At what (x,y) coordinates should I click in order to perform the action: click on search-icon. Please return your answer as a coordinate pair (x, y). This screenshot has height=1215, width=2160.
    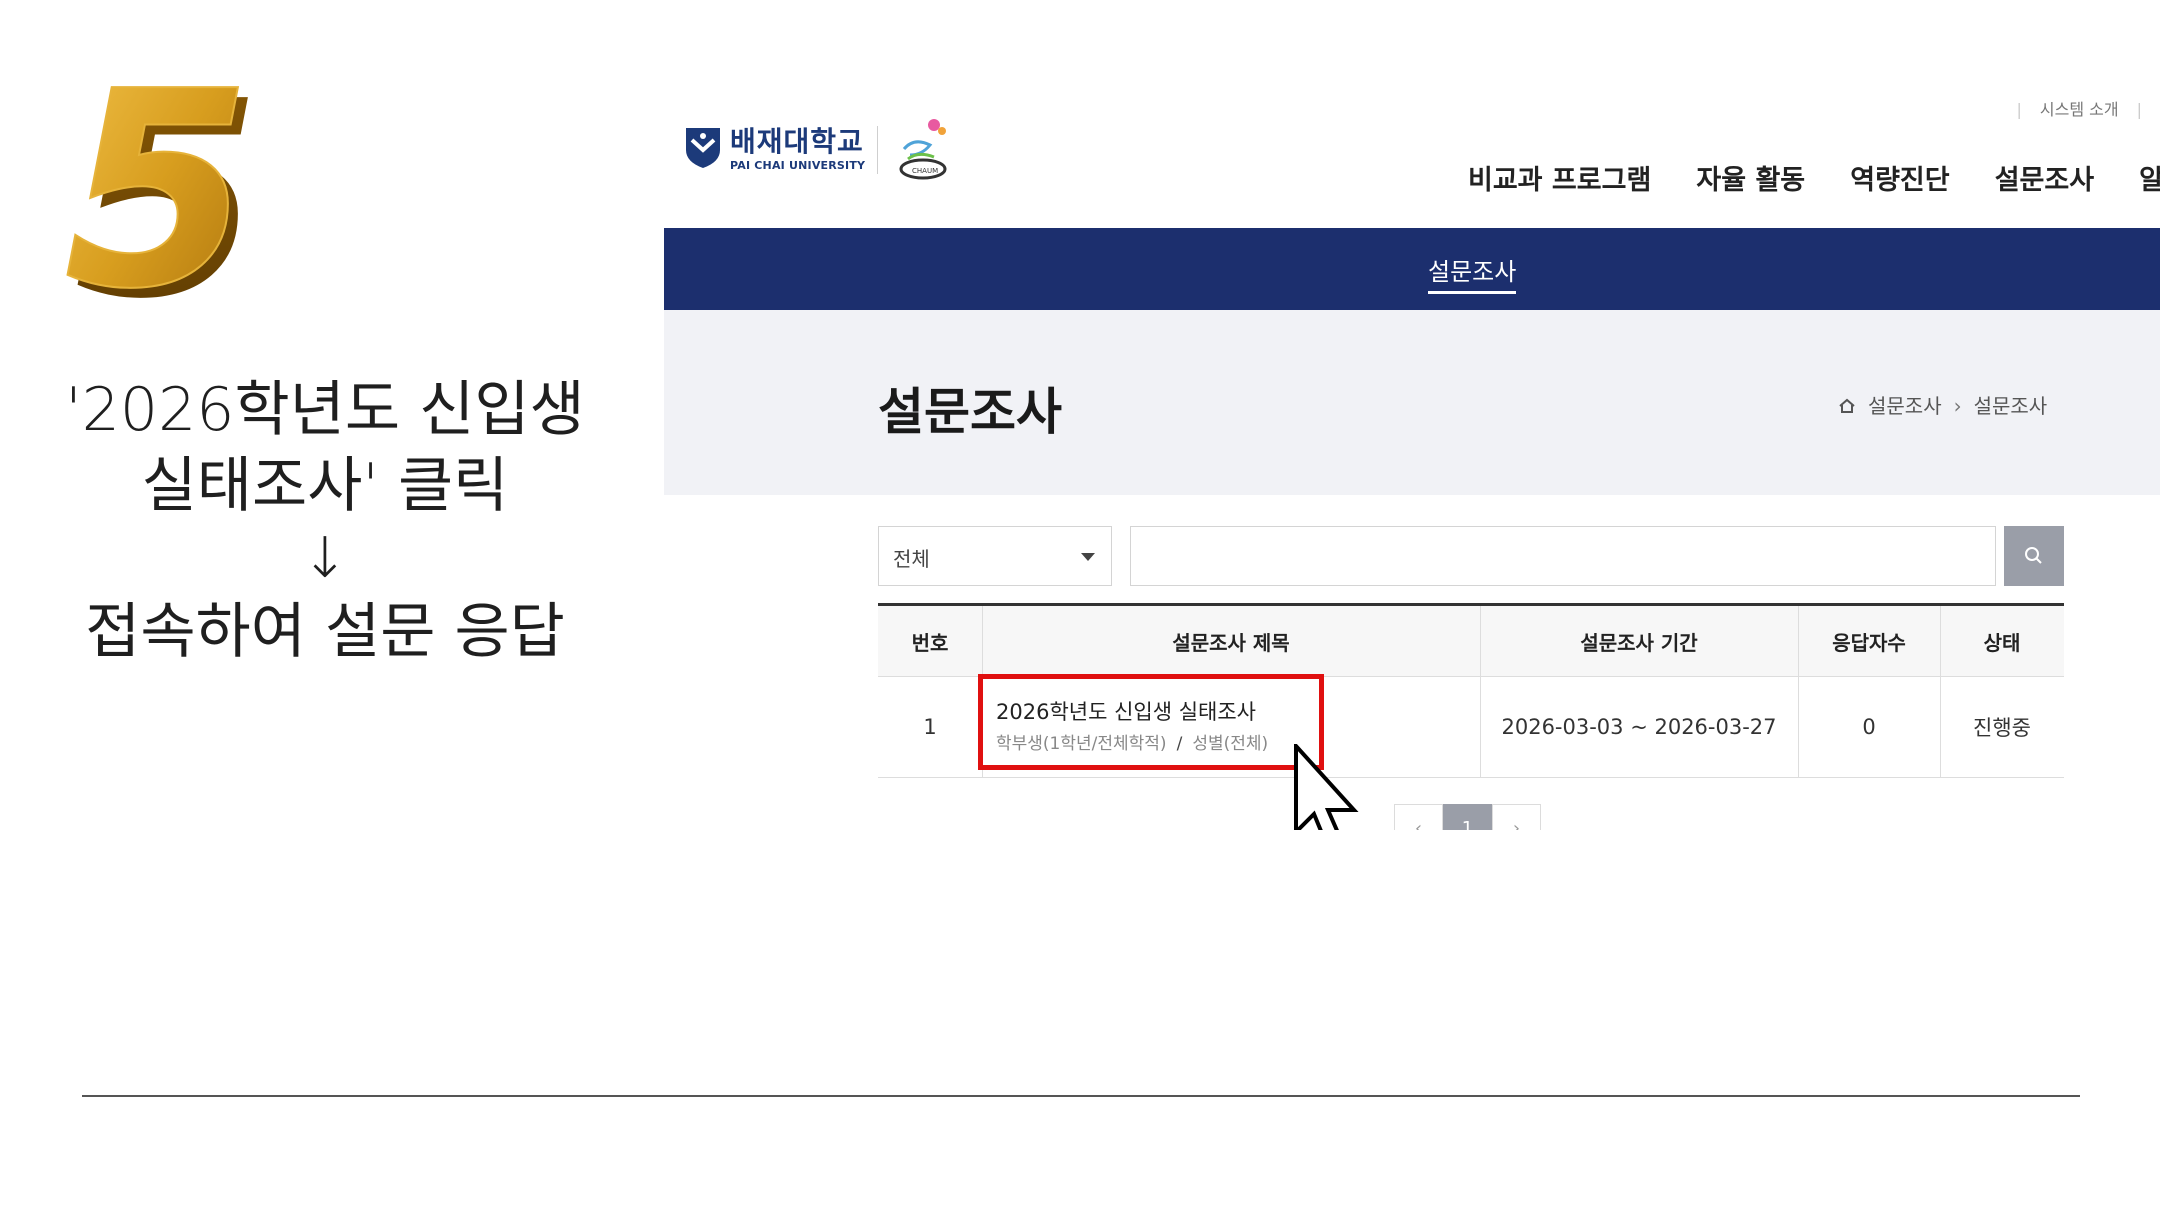
    Looking at the image, I should click on (2033, 555).